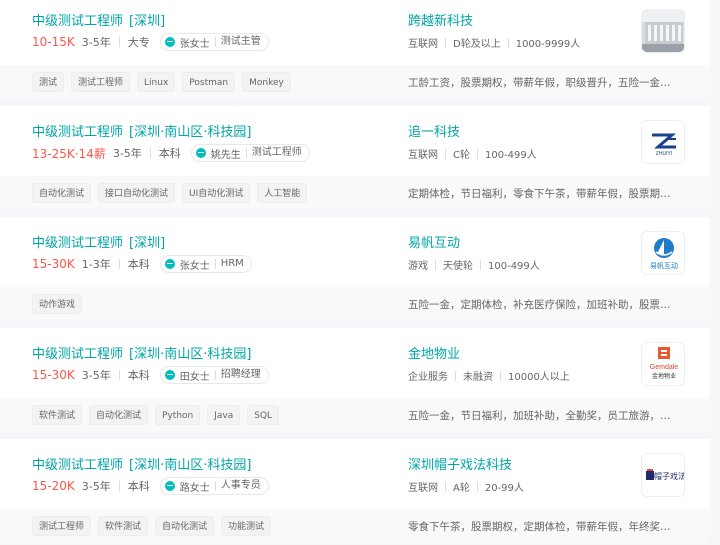 This screenshot has height=545, width=720. I want to click on company-name-link: 追一科技, so click(434, 130).